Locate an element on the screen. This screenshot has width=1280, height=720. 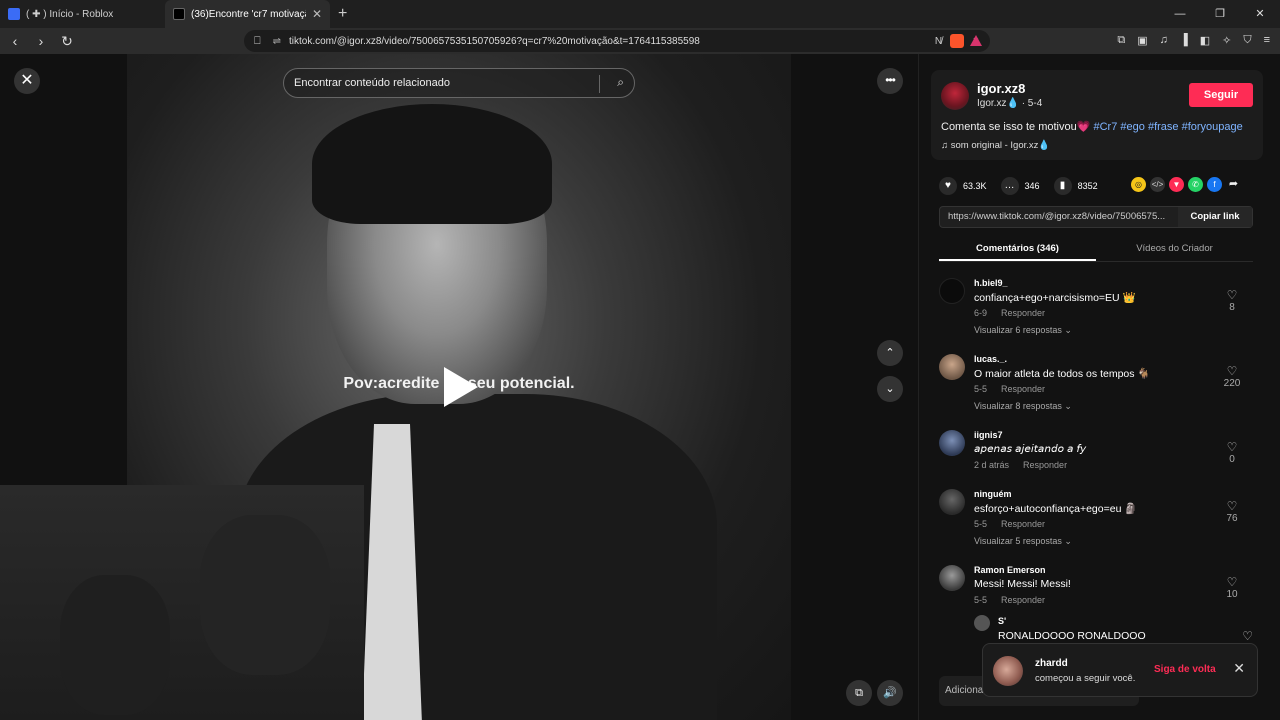
reload-icon: ↻ is located at coordinates (67, 41).